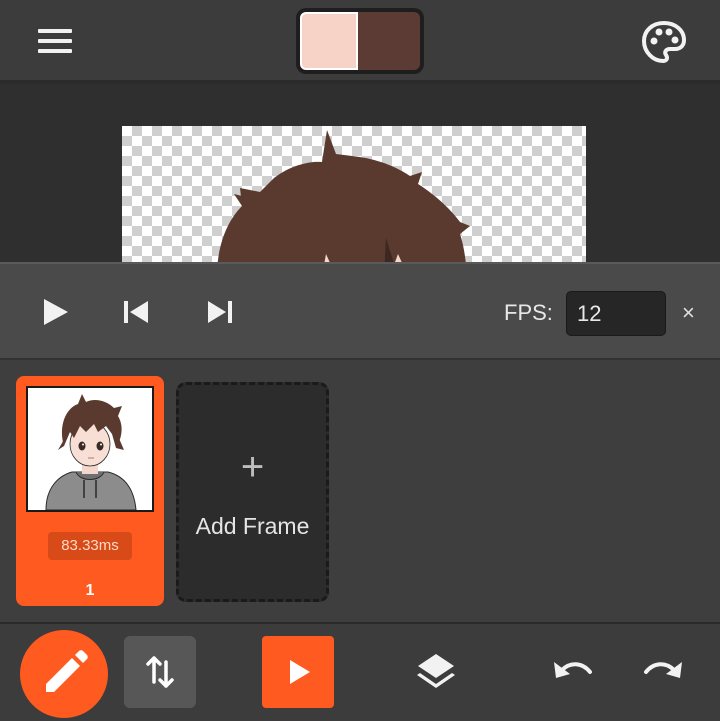 This screenshot has height=721, width=720. Describe the element at coordinates (528, 312) in the screenshot. I see `fps-label: FPS:` at that location.